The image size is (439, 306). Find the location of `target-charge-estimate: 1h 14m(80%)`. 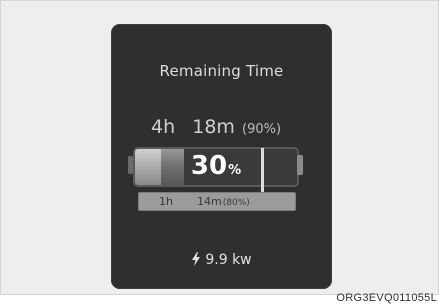

target-charge-estimate: 1h 14m(80%) is located at coordinates (217, 201).